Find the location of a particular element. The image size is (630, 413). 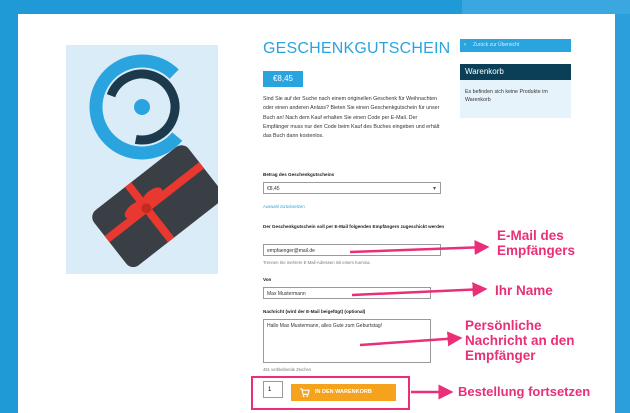

callout-order: Bestellung fortsetzen is located at coordinates (524, 391).